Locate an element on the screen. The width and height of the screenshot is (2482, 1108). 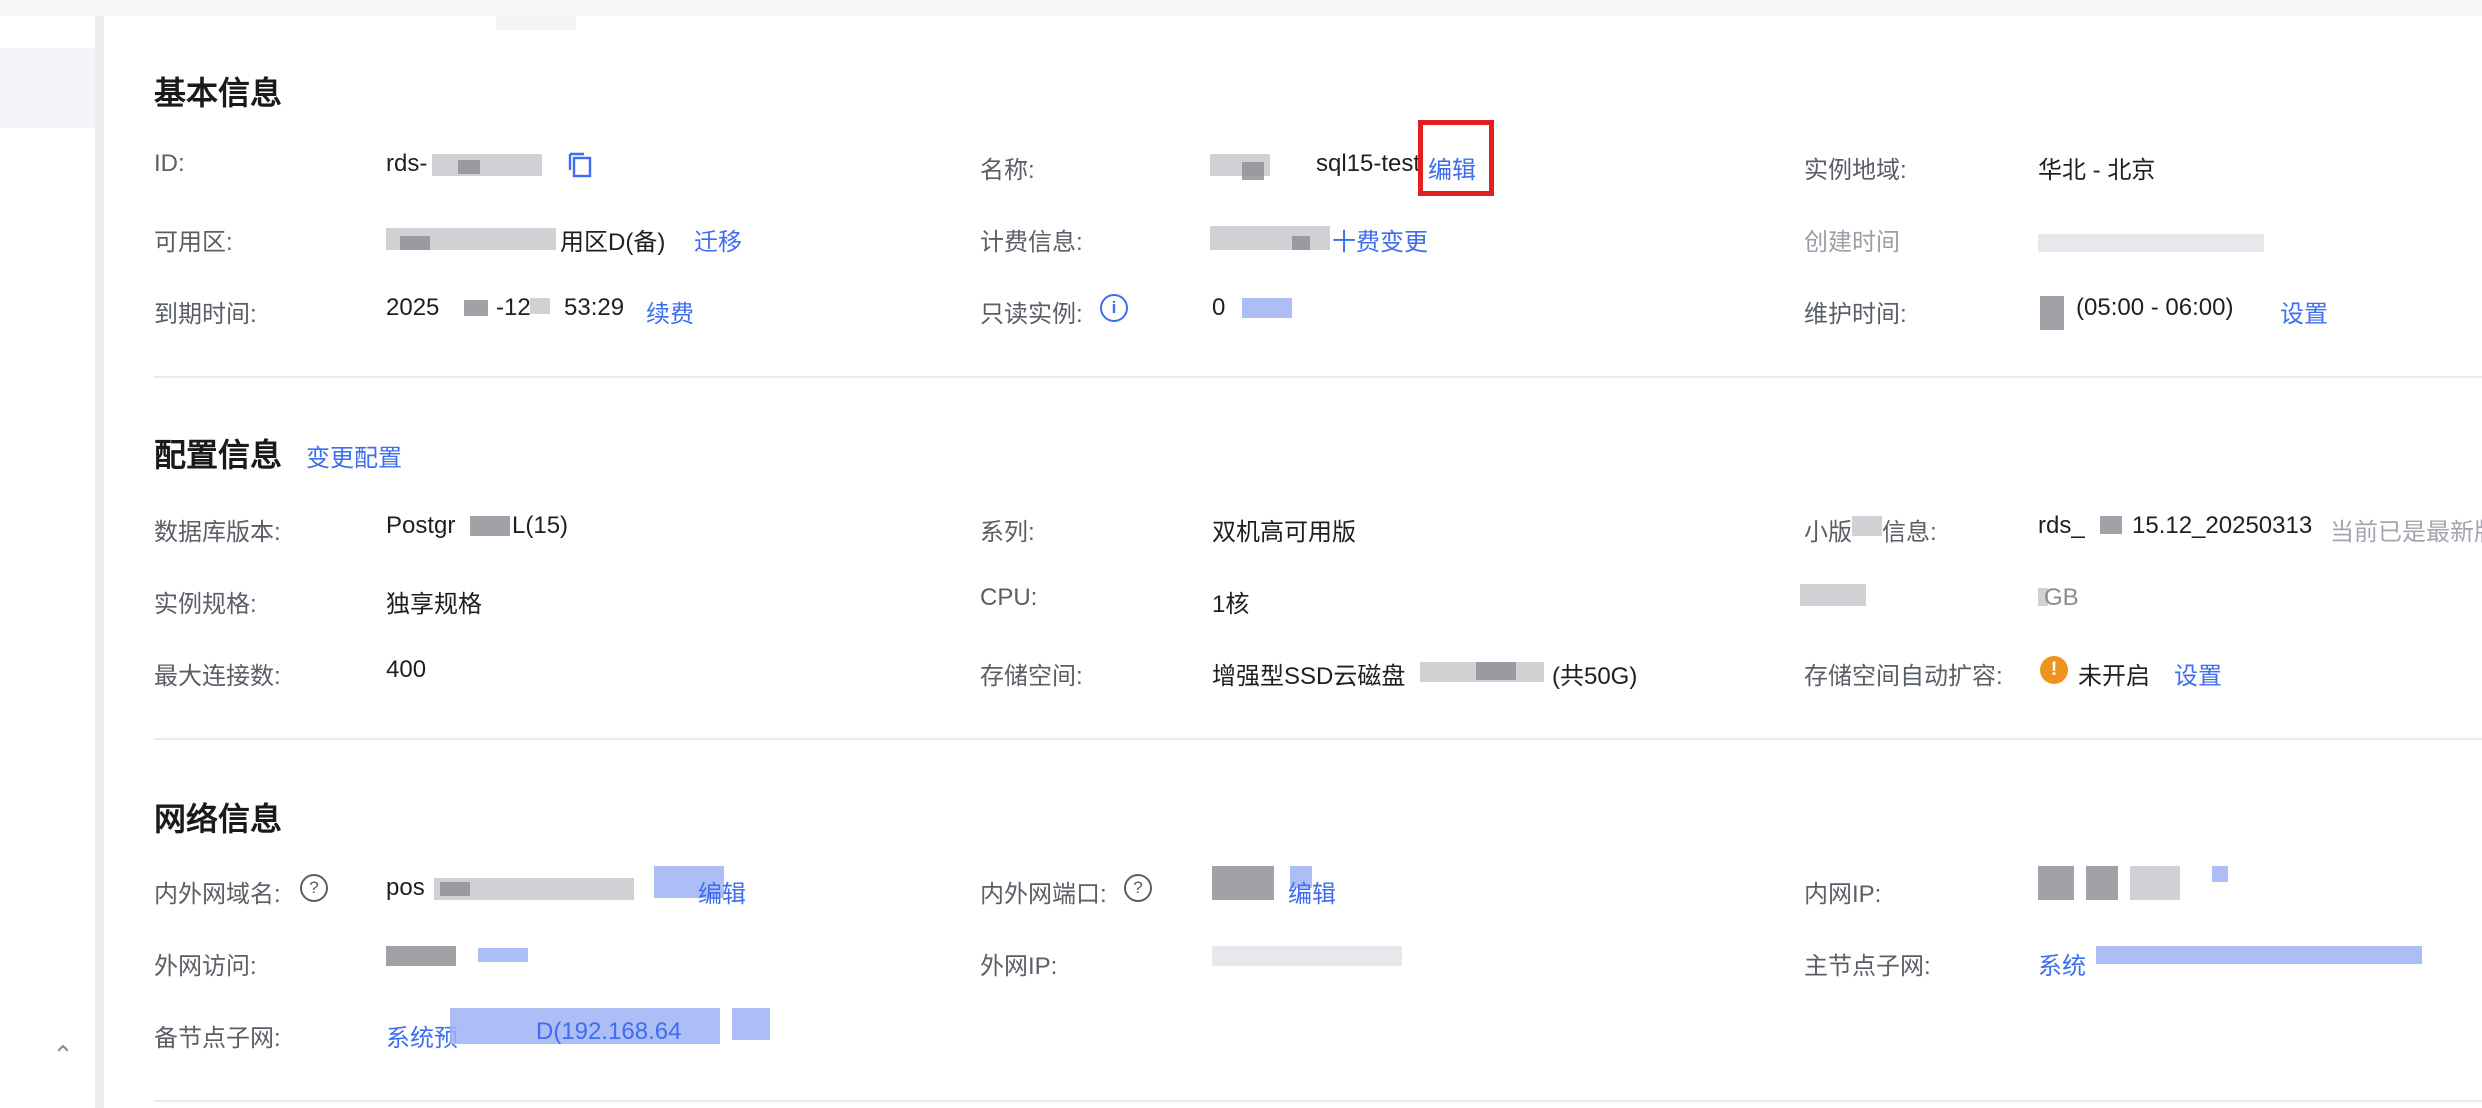
basic-info-title: 基本信息 is located at coordinates (218, 93).